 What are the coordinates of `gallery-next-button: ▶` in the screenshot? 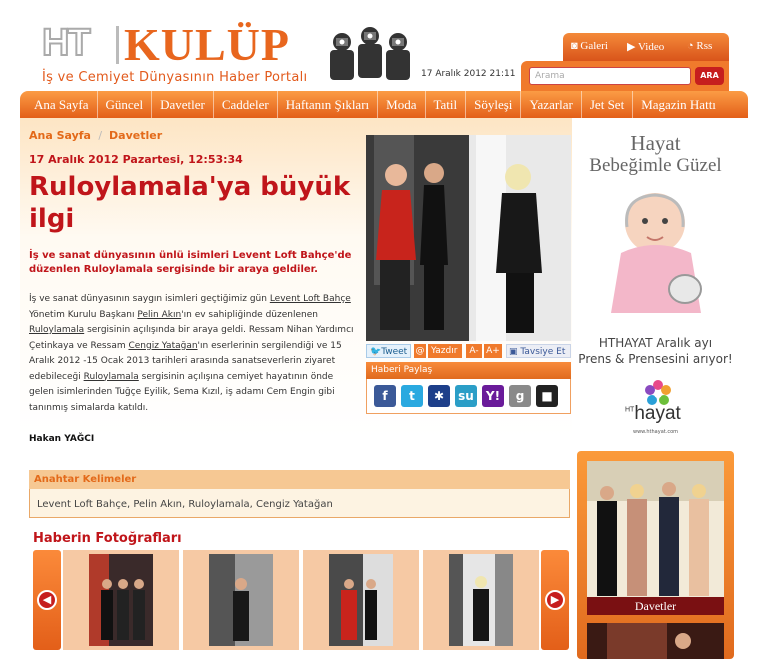 It's located at (555, 600).